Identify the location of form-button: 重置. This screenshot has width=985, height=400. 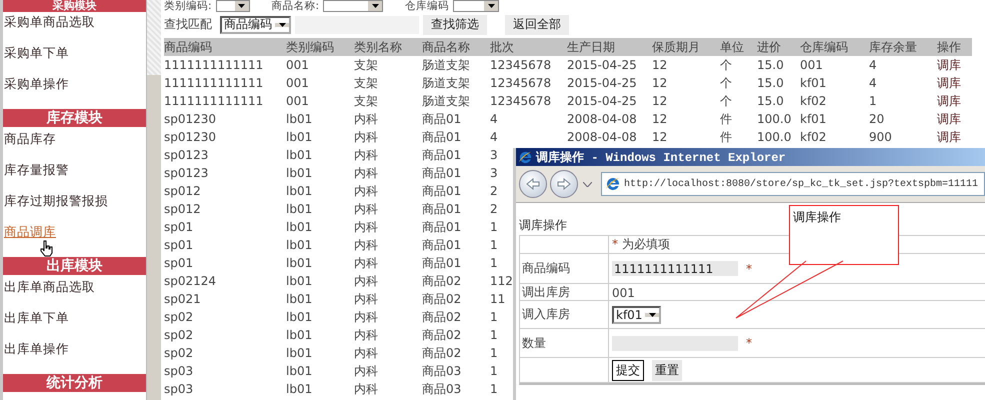
(667, 370).